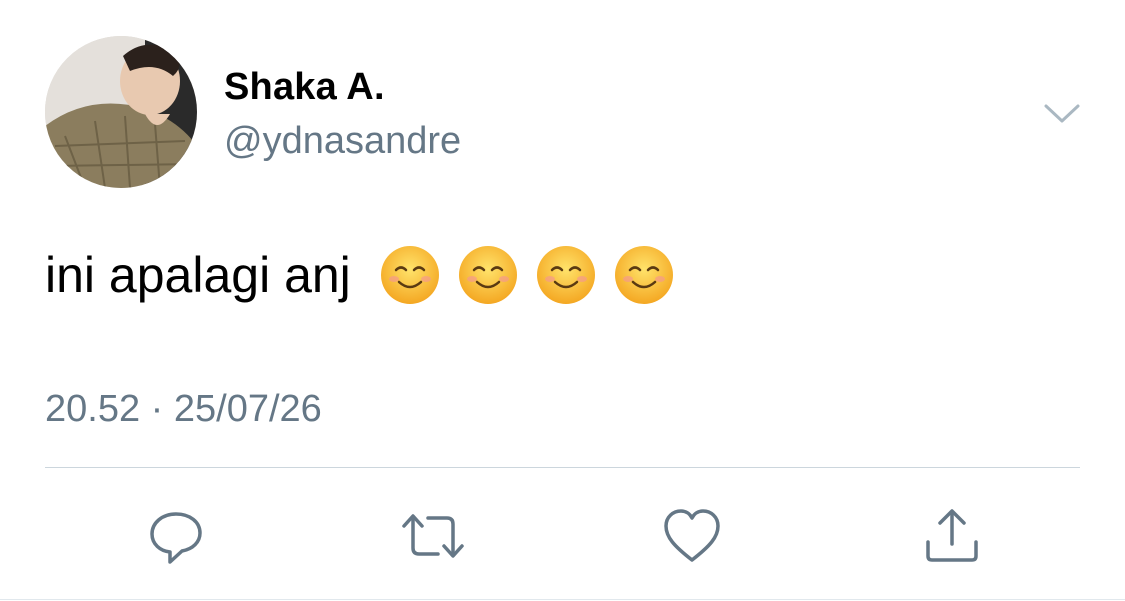 This screenshot has height=601, width=1125. I want to click on reply-icon, so click(176, 538).